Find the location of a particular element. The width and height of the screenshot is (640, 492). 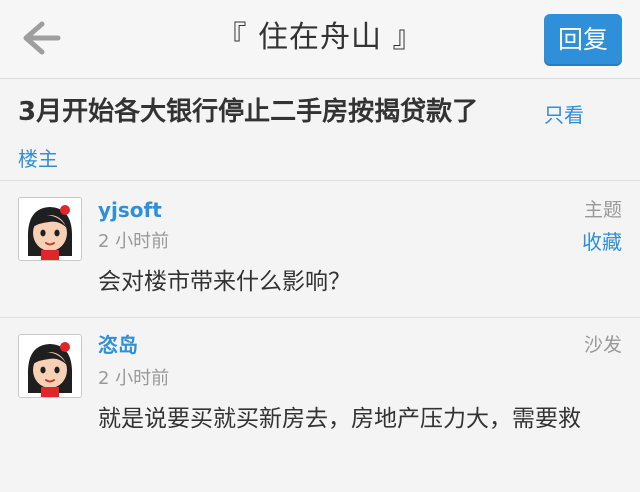

post-floor-label: 主题 is located at coordinates (602, 210).